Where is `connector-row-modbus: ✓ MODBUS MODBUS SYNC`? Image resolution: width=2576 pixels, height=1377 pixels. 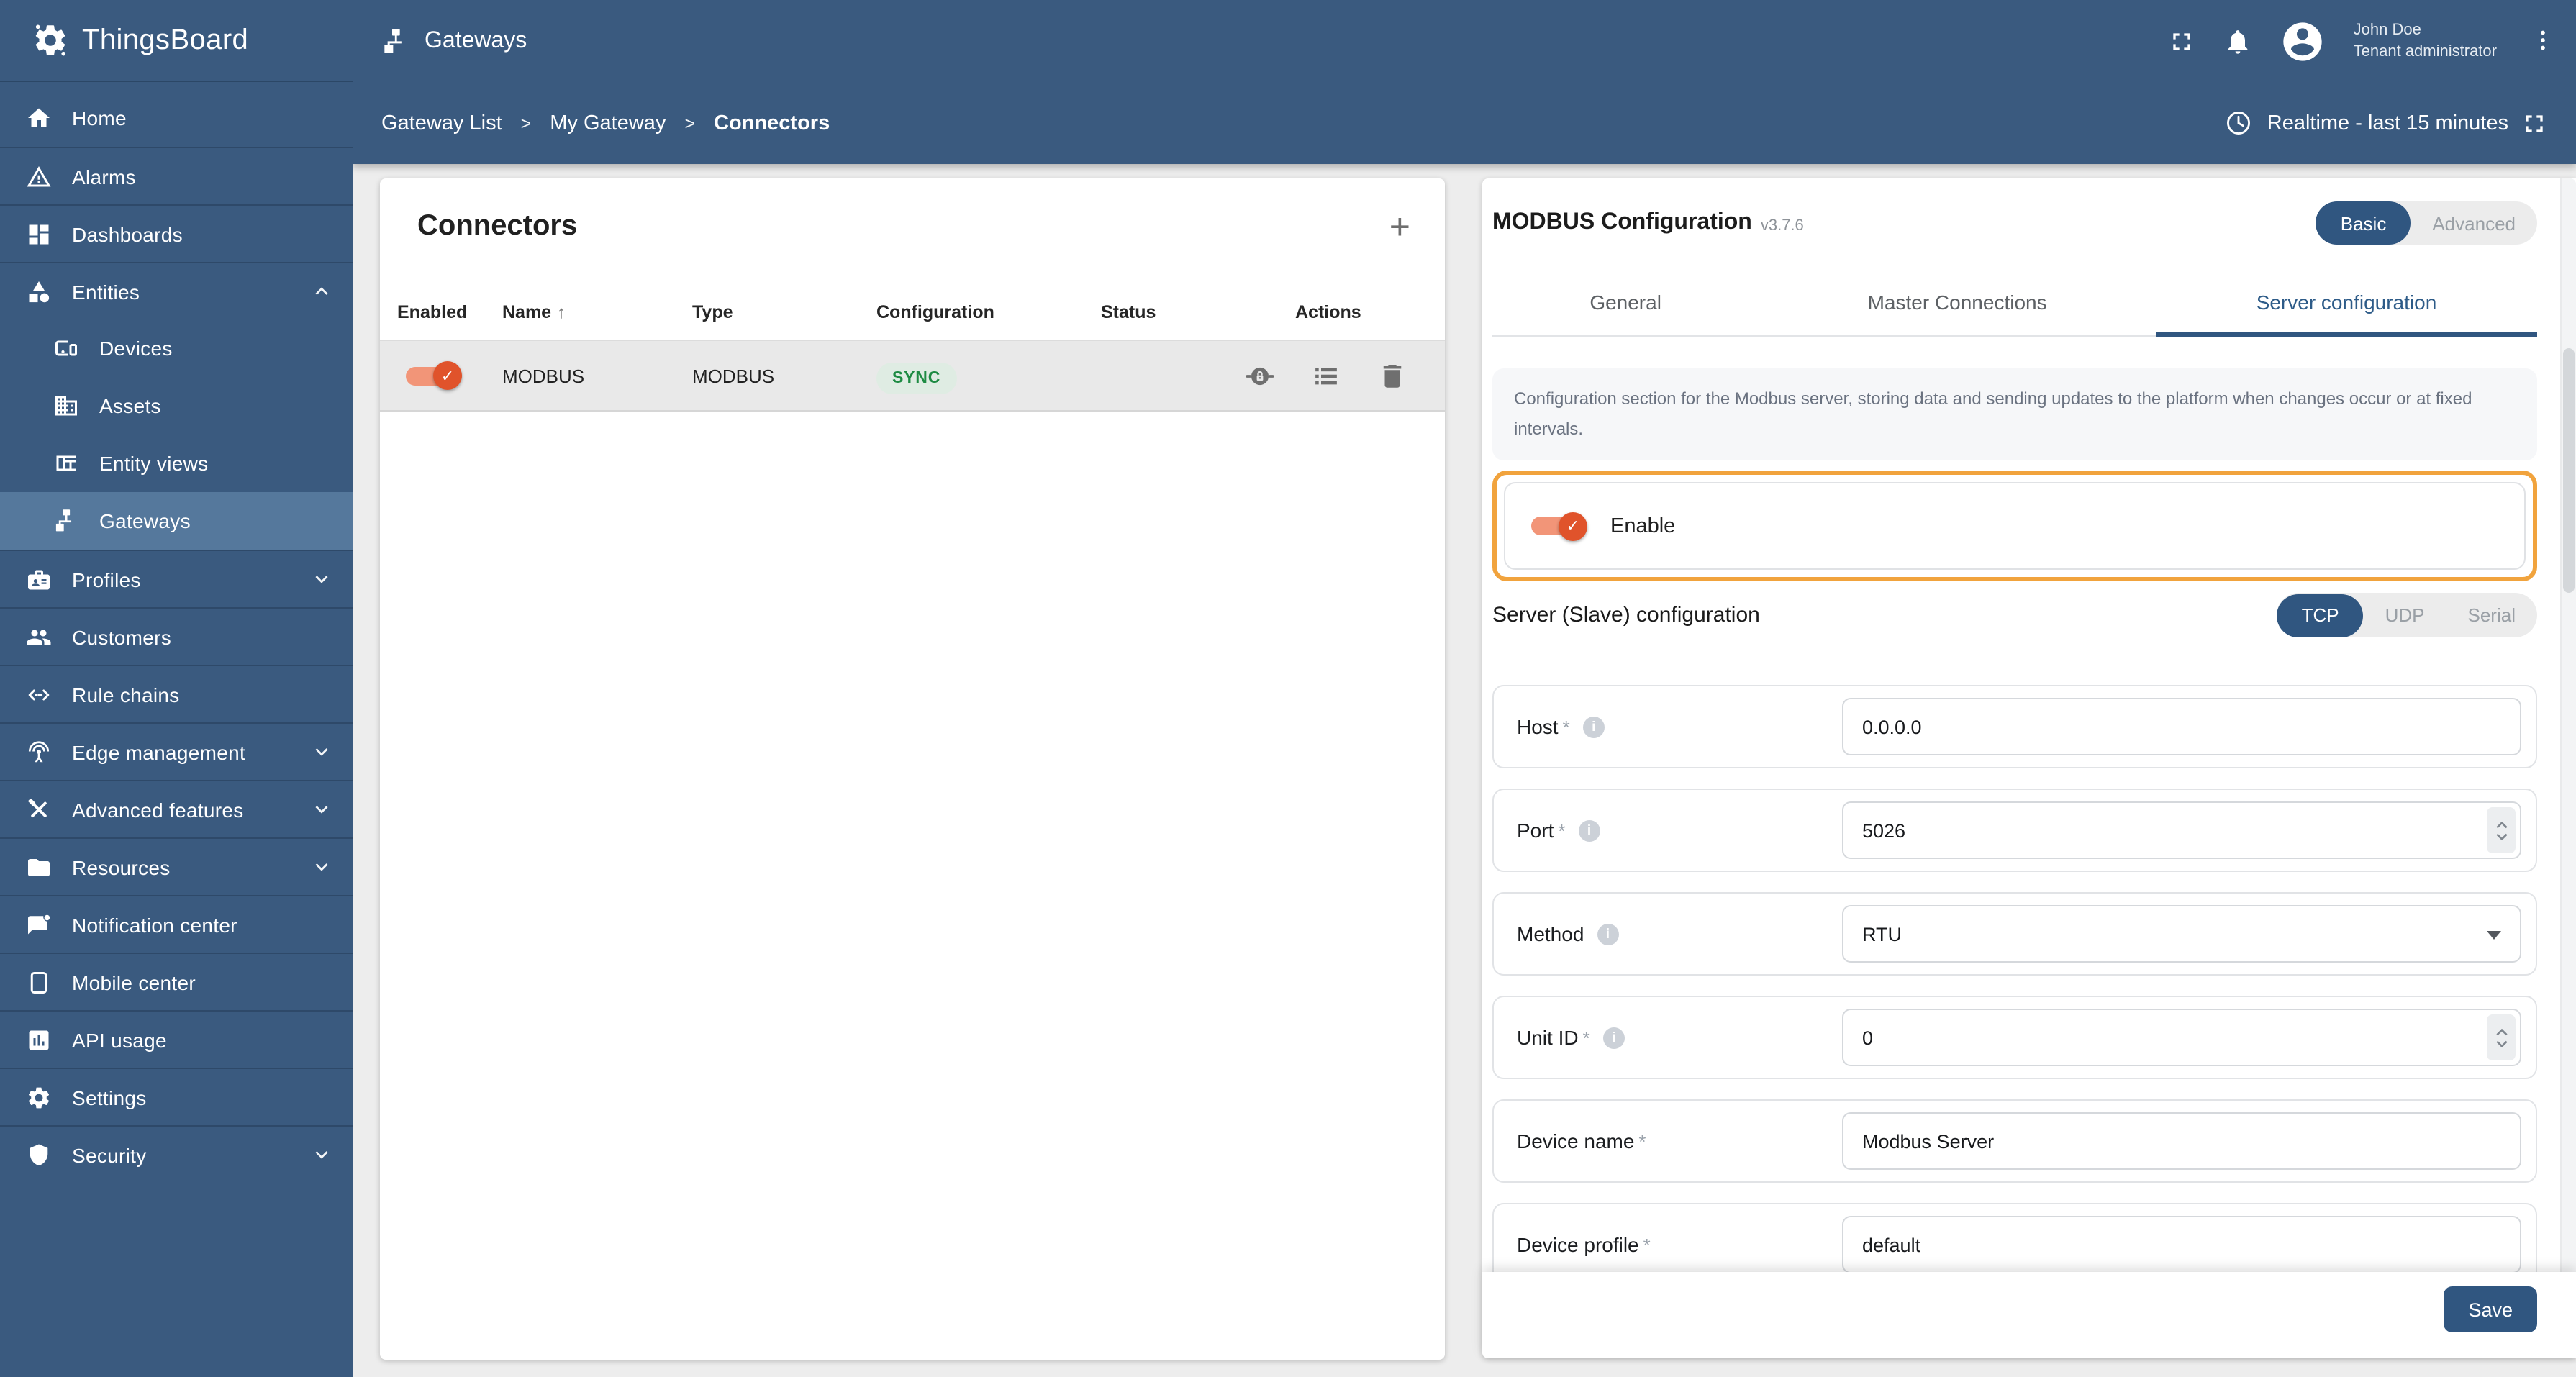 connector-row-modbus: ✓ MODBUS MODBUS SYNC is located at coordinates (912, 376).